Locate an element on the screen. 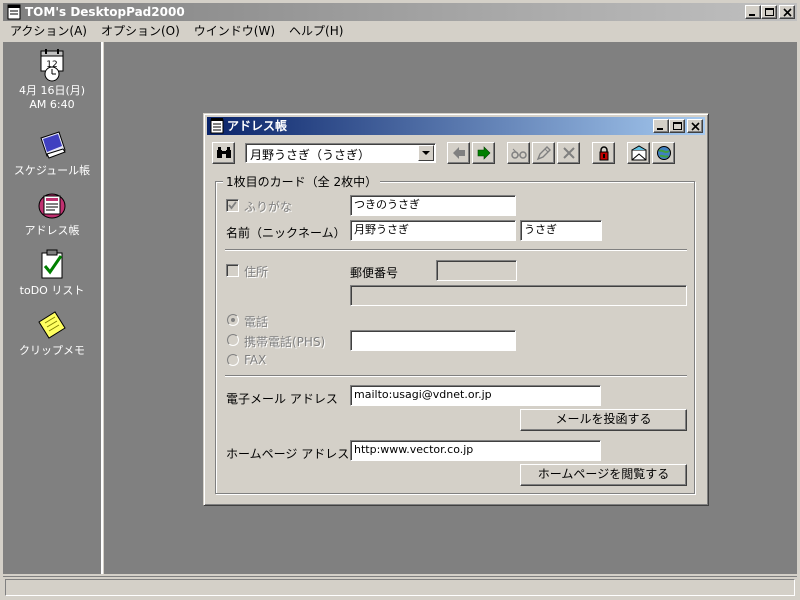 This screenshot has width=800, height=600. arrow-right-icon is located at coordinates (484, 153).